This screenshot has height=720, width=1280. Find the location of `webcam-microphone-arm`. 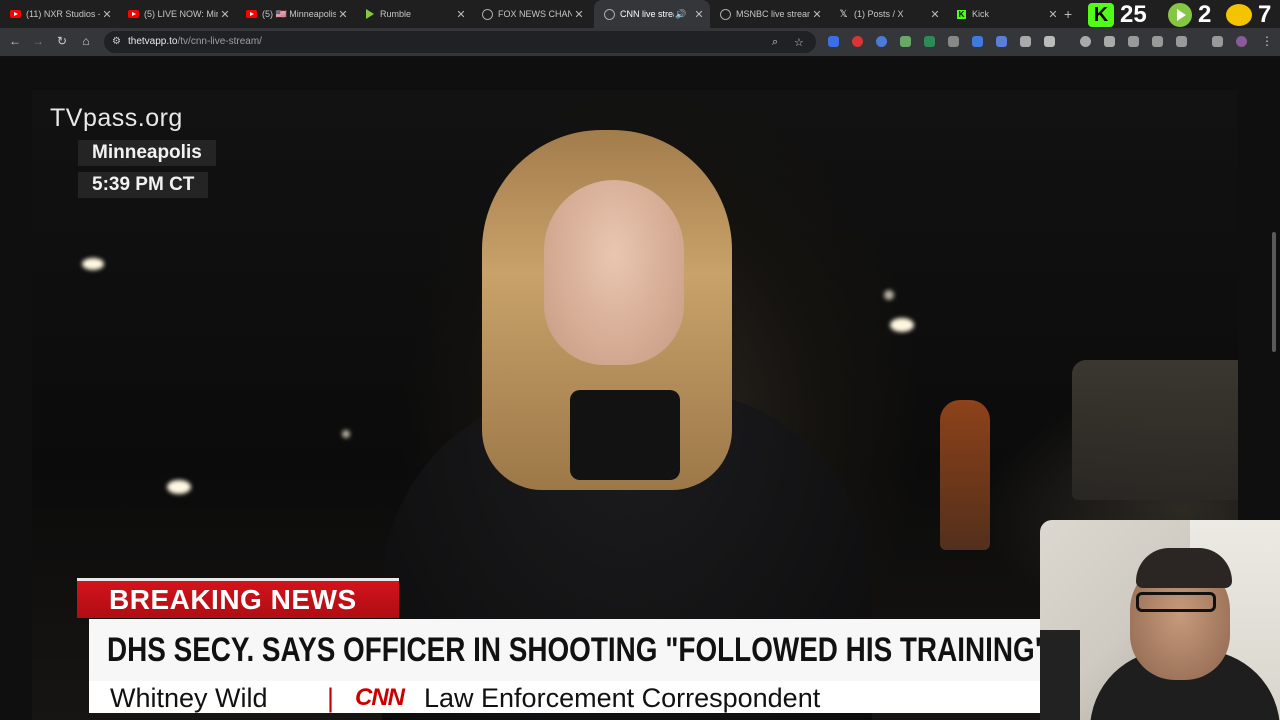

webcam-microphone-arm is located at coordinates (1060, 675).